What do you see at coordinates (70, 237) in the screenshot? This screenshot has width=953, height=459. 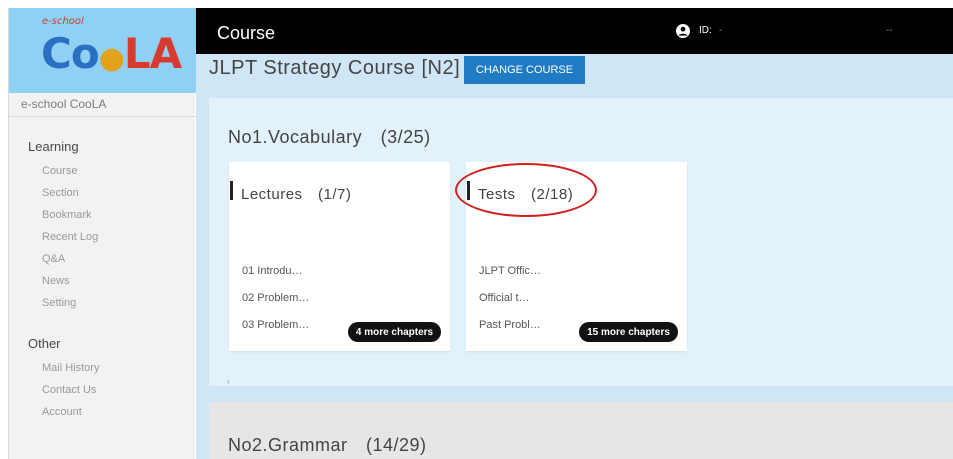 I see `sidebar-item-recent-log: Recent Log` at bounding box center [70, 237].